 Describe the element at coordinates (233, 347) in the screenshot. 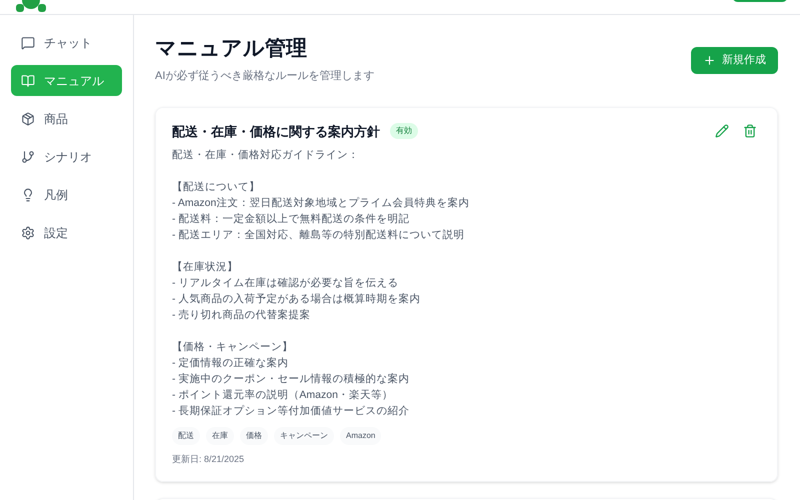

I see `section-heading: 【価格・キャンペーン】` at that location.